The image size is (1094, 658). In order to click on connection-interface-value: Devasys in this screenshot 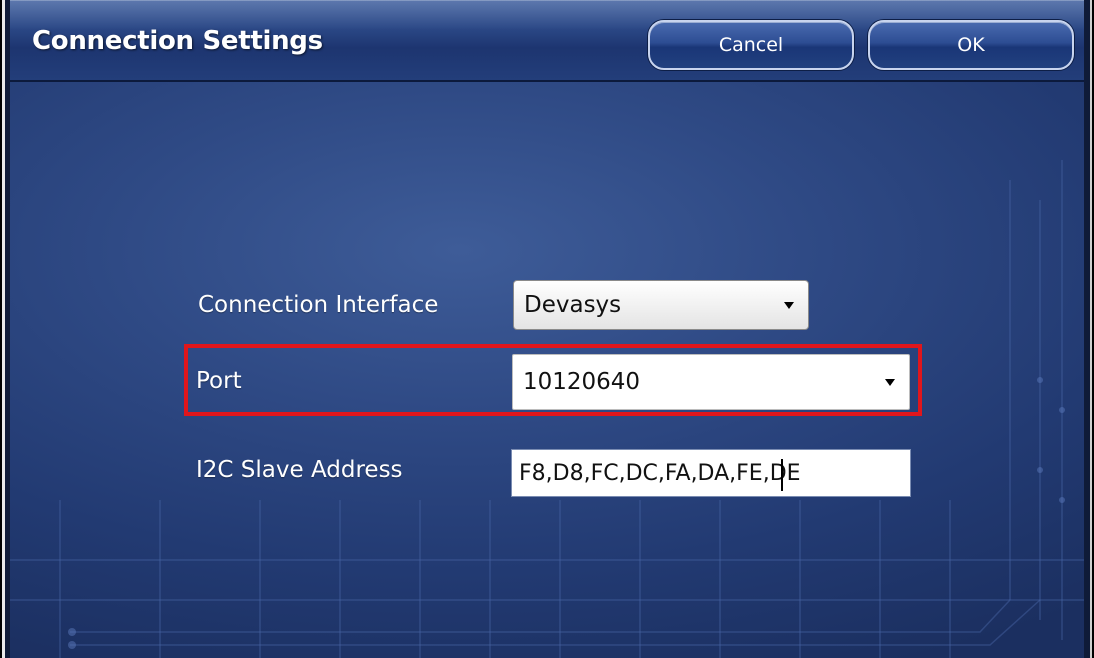, I will do `click(573, 305)`.